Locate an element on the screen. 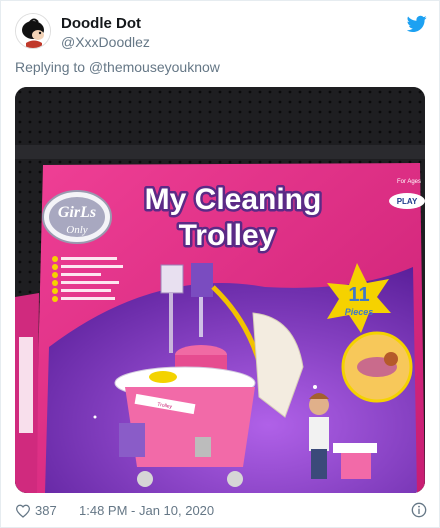 Image resolution: width=440 pixels, height=528 pixels. brand-name: GirLs is located at coordinates (77, 212).